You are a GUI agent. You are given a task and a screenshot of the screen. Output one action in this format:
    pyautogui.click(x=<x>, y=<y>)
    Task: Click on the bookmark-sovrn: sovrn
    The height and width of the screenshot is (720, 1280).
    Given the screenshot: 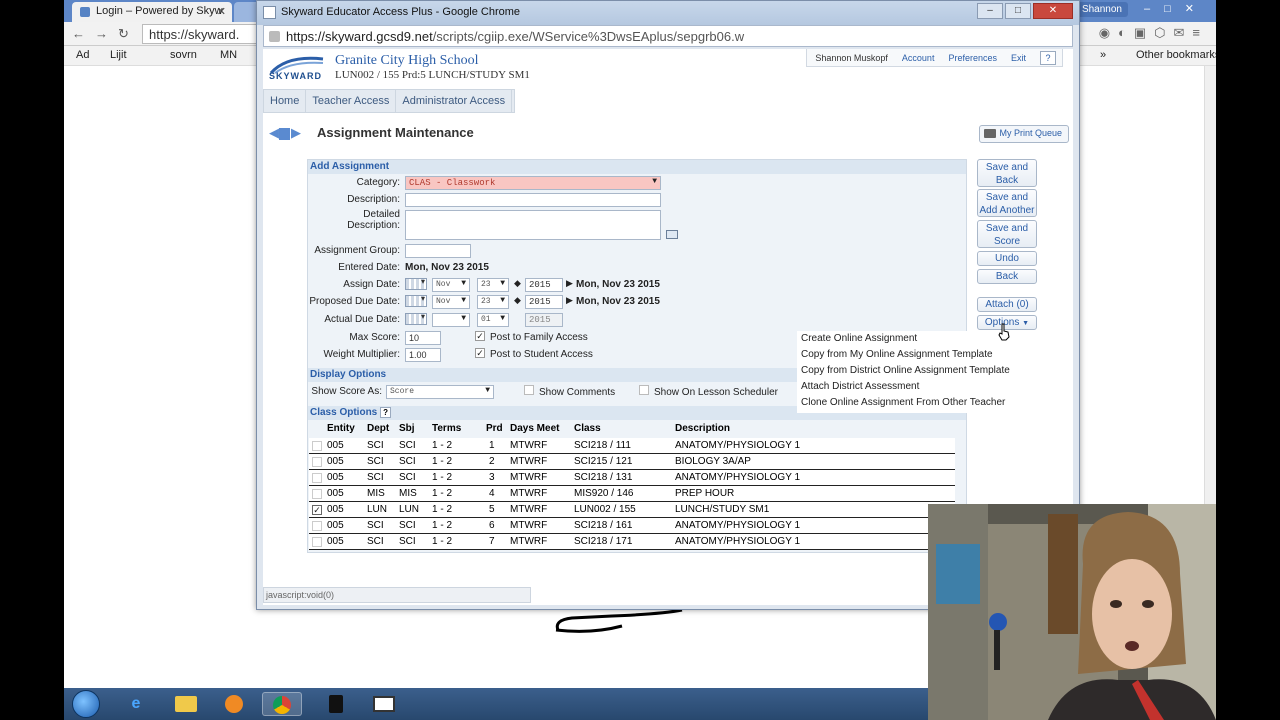 What is the action you would take?
    pyautogui.click(x=183, y=55)
    